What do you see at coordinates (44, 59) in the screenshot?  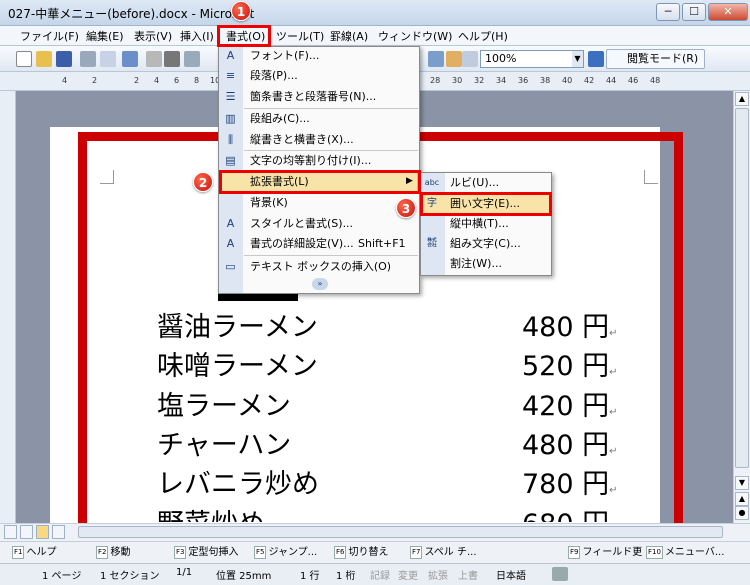 I see `open-folder-icon` at bounding box center [44, 59].